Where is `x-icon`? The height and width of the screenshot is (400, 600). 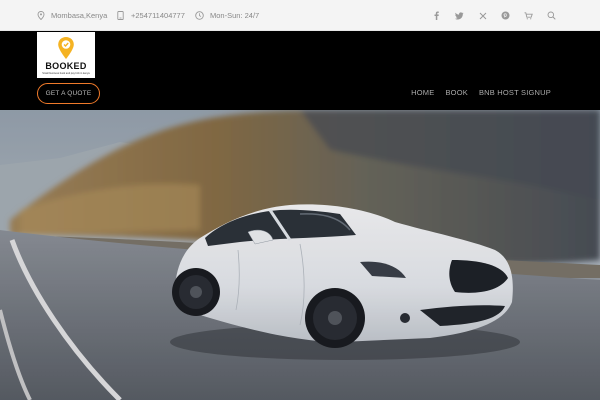 x-icon is located at coordinates (482, 15).